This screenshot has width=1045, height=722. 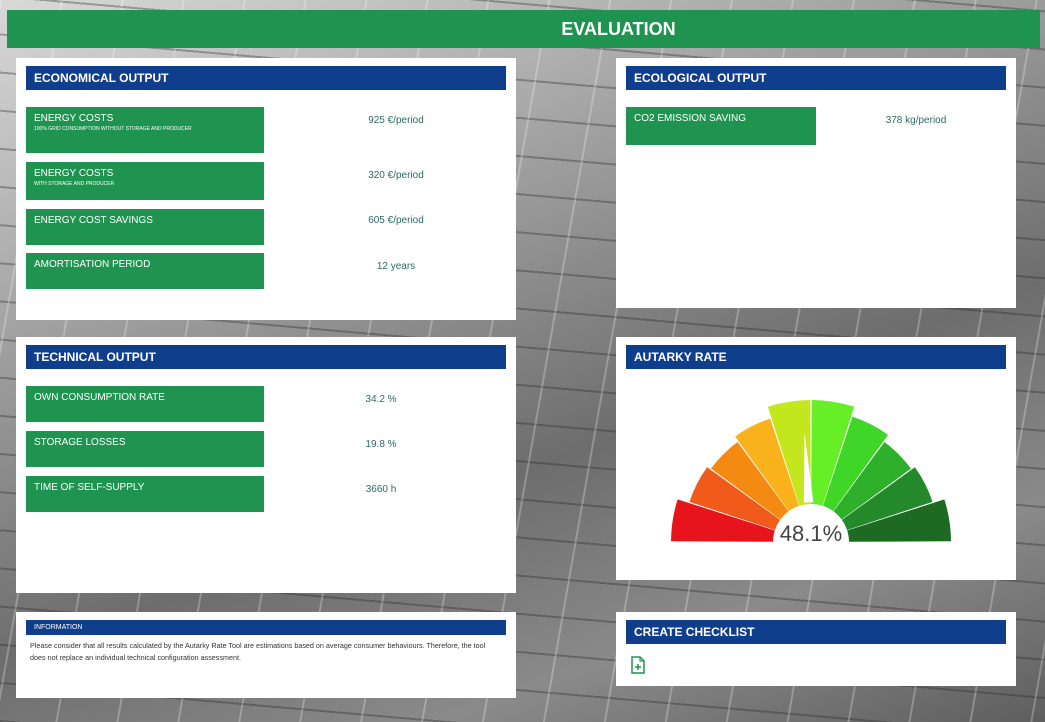 I want to click on information-title: INFORMATION, so click(x=266, y=627).